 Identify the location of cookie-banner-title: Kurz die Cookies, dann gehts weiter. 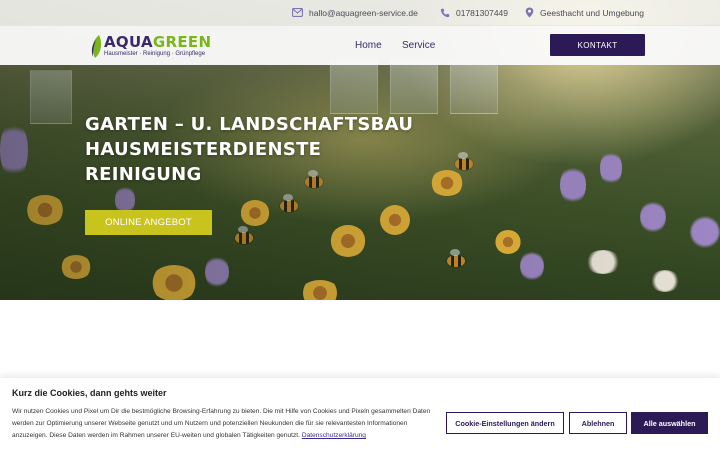
(89, 393).